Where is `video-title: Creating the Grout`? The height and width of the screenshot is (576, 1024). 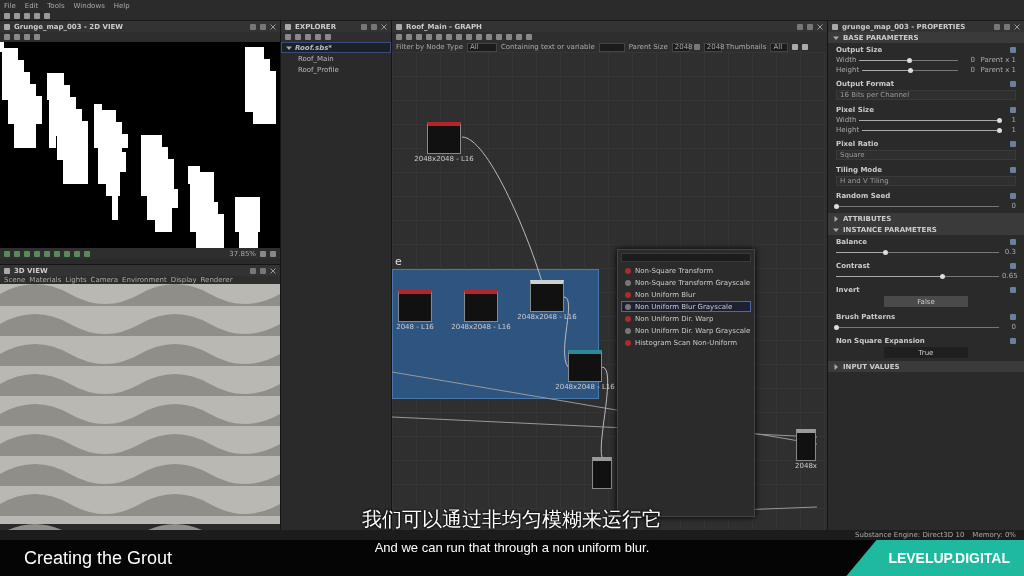
video-title: Creating the Grout is located at coordinates (98, 558).